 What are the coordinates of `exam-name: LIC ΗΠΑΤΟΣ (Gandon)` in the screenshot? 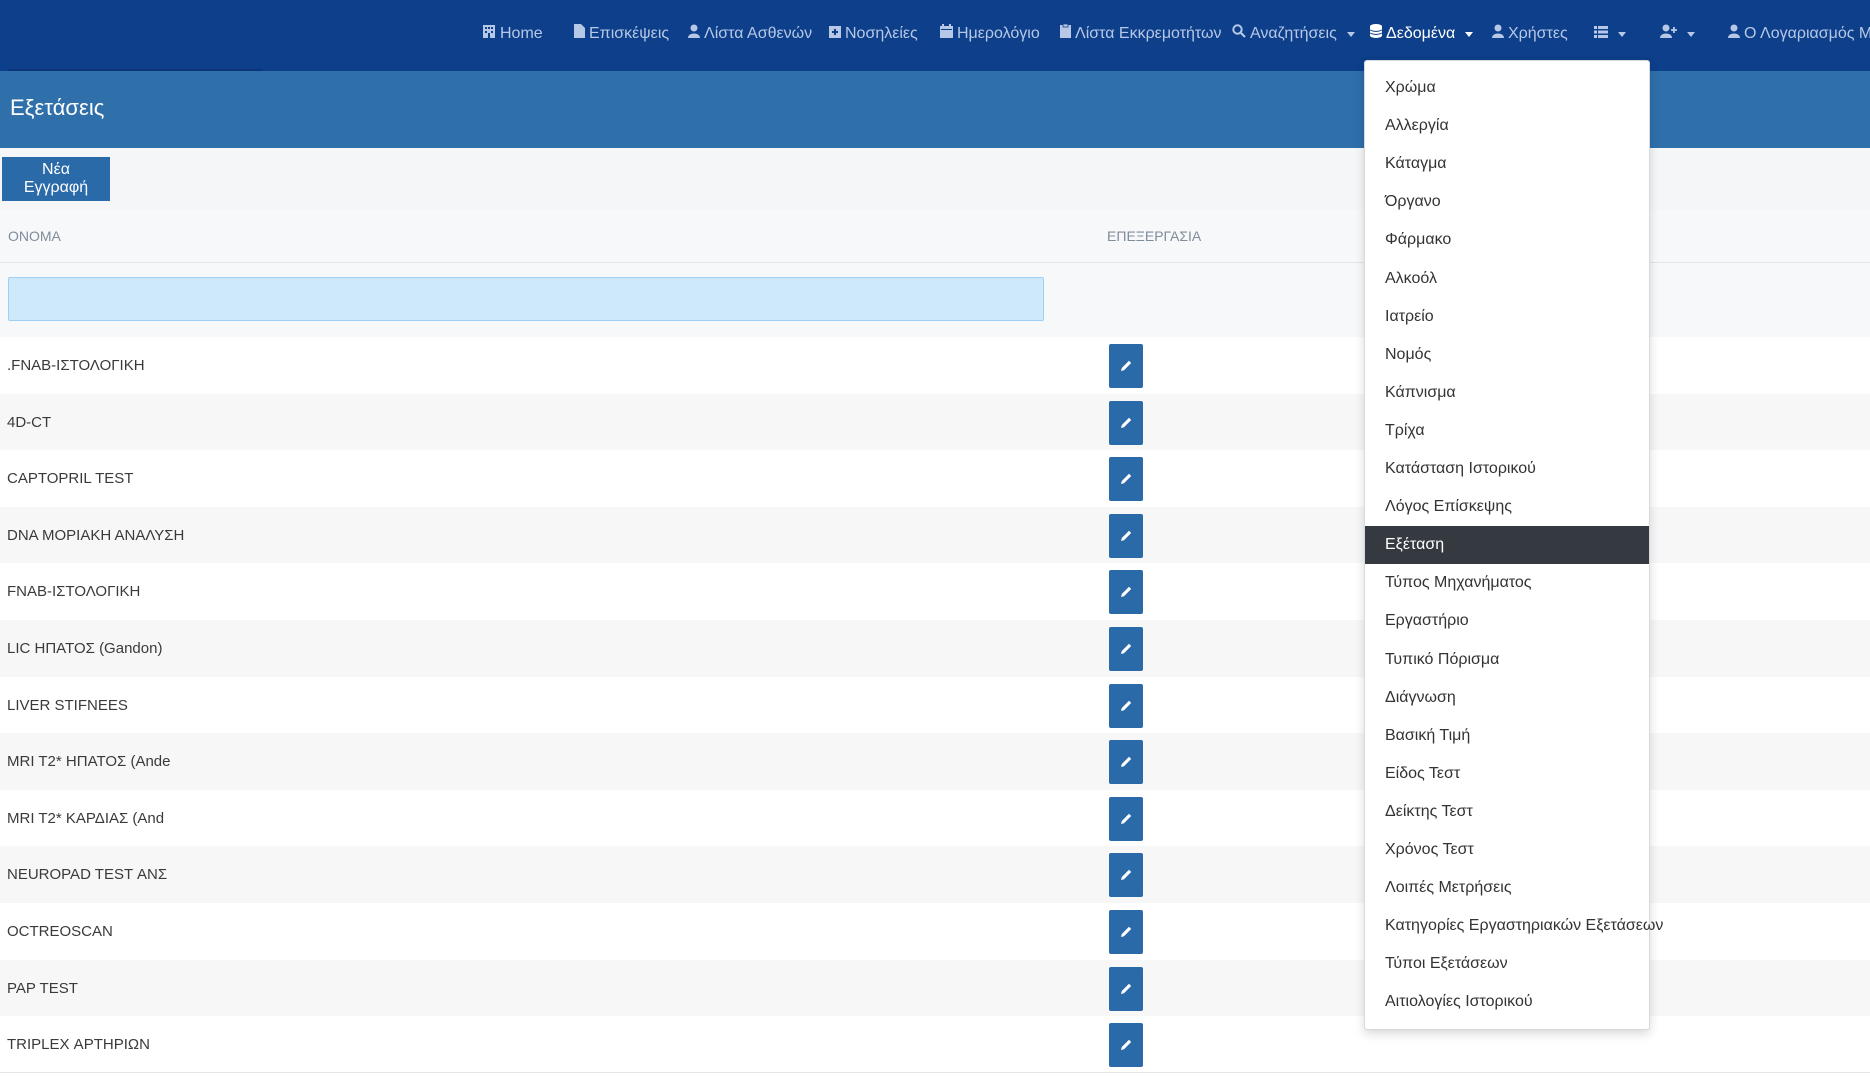 It's located at (85, 648).